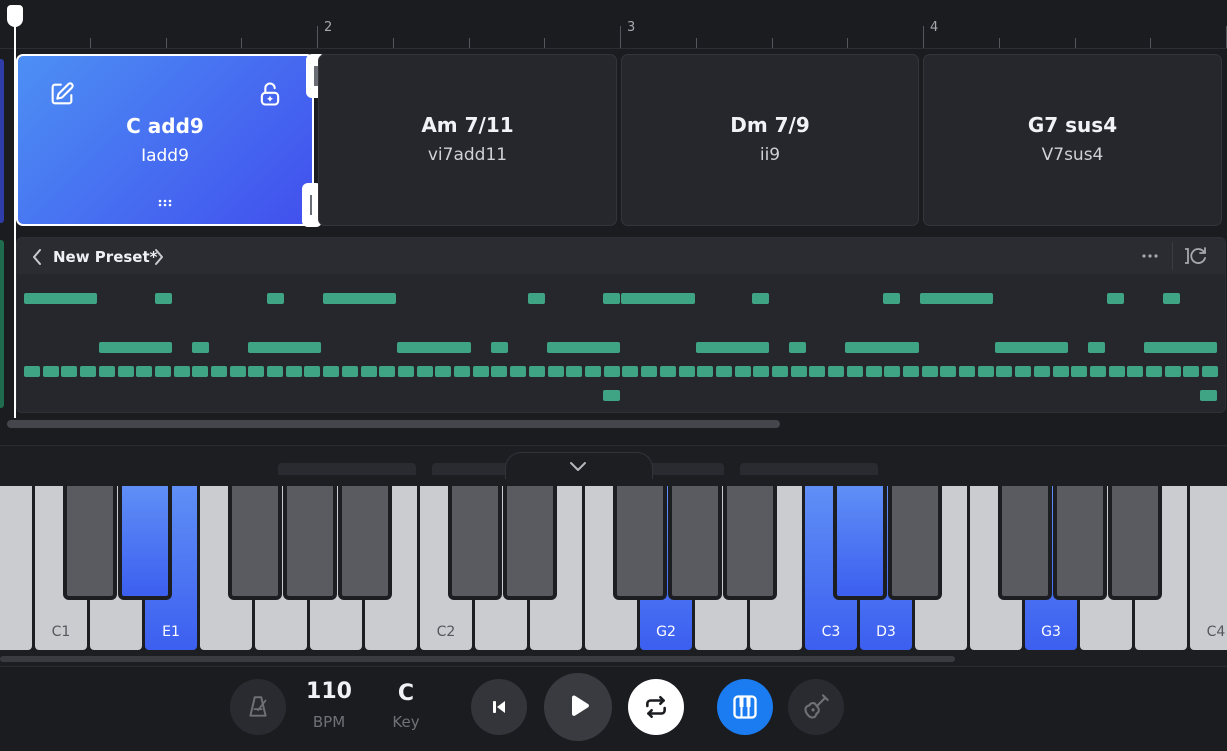 The image size is (1227, 751). I want to click on unlock-icon, so click(270, 94).